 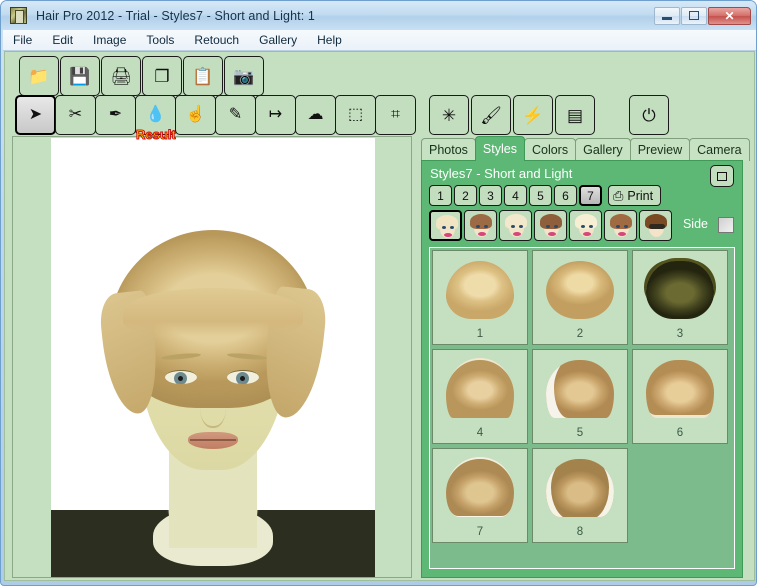 I want to click on magic-wand-tool: ✳, so click(x=449, y=115).